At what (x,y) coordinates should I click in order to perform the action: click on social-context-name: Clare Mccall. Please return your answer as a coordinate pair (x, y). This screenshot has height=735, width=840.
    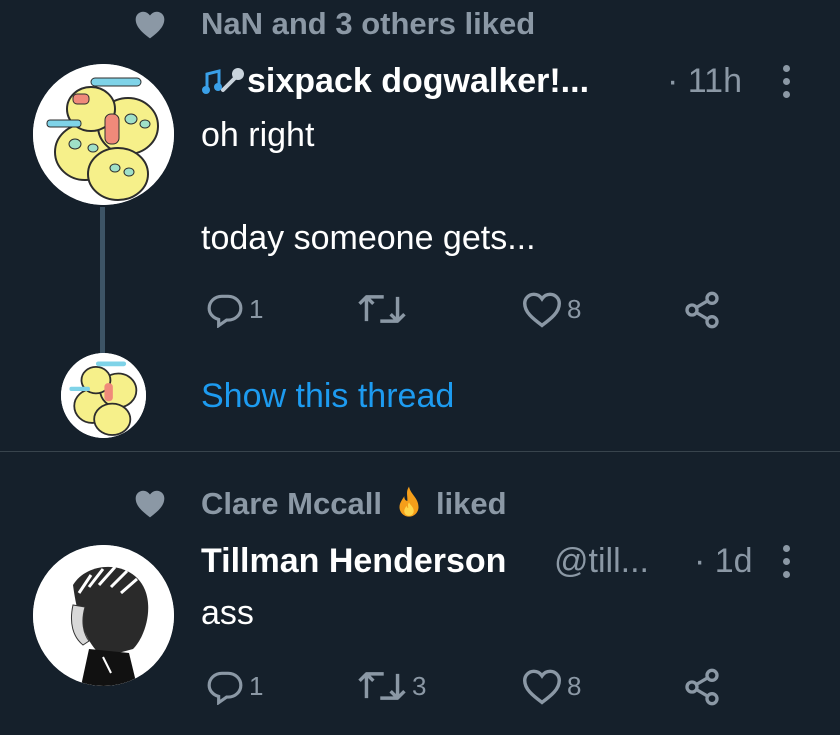
    Looking at the image, I should click on (291, 503).